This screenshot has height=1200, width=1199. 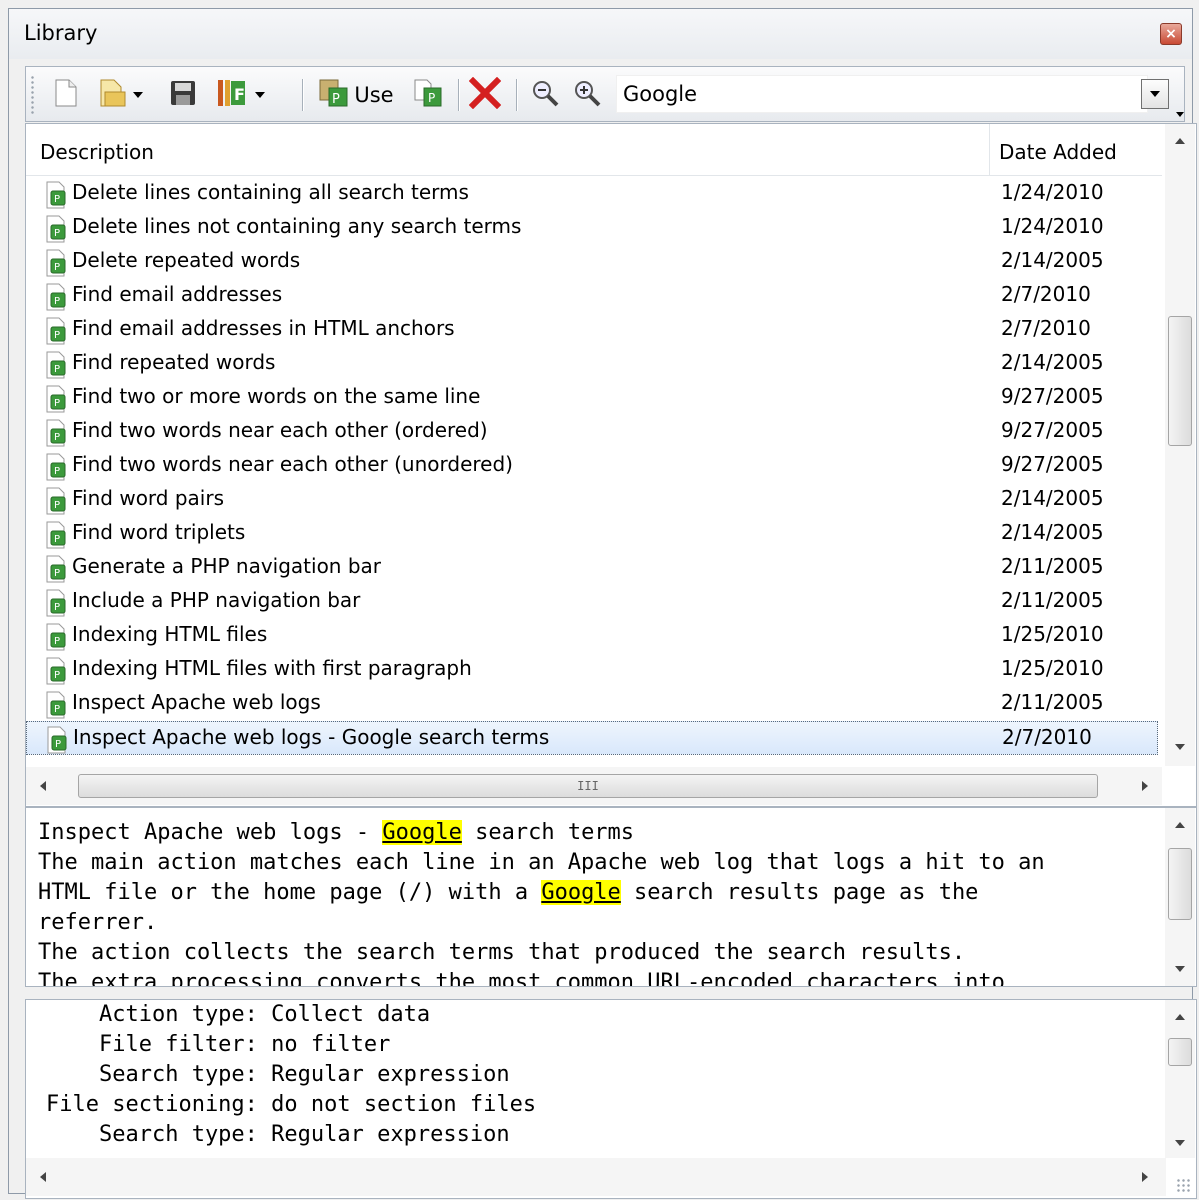 I want to click on description-line: referrer., so click(x=98, y=922).